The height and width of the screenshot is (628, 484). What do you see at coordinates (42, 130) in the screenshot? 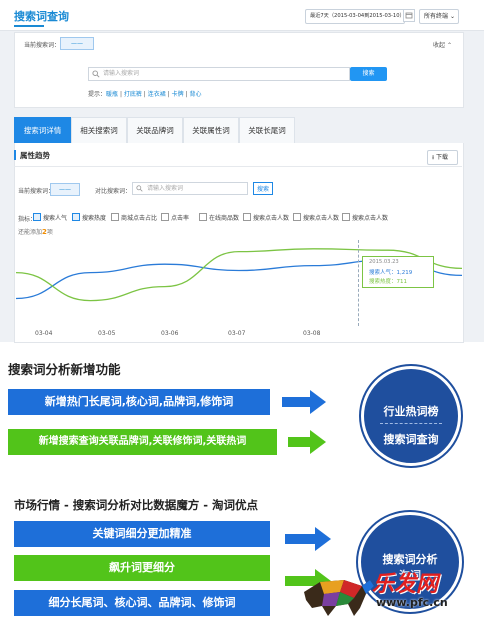
I see `tab-keyword-details: 搜索词详情` at bounding box center [42, 130].